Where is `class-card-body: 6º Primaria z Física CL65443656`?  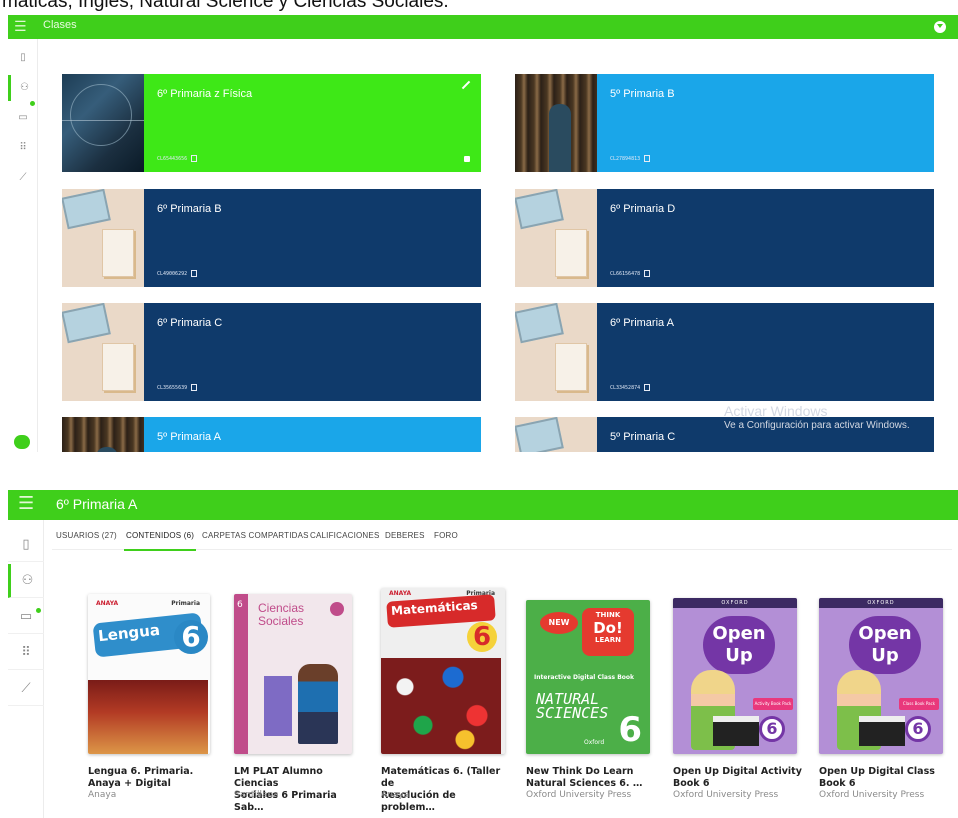
class-card-body: 6º Primaria z Física CL65443656 is located at coordinates (312, 123).